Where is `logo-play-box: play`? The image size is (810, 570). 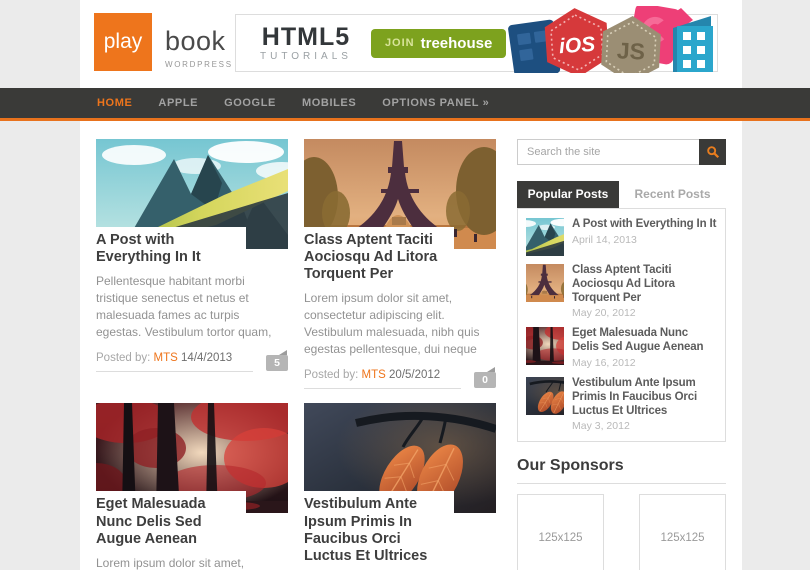
logo-play-box: play is located at coordinates (123, 42).